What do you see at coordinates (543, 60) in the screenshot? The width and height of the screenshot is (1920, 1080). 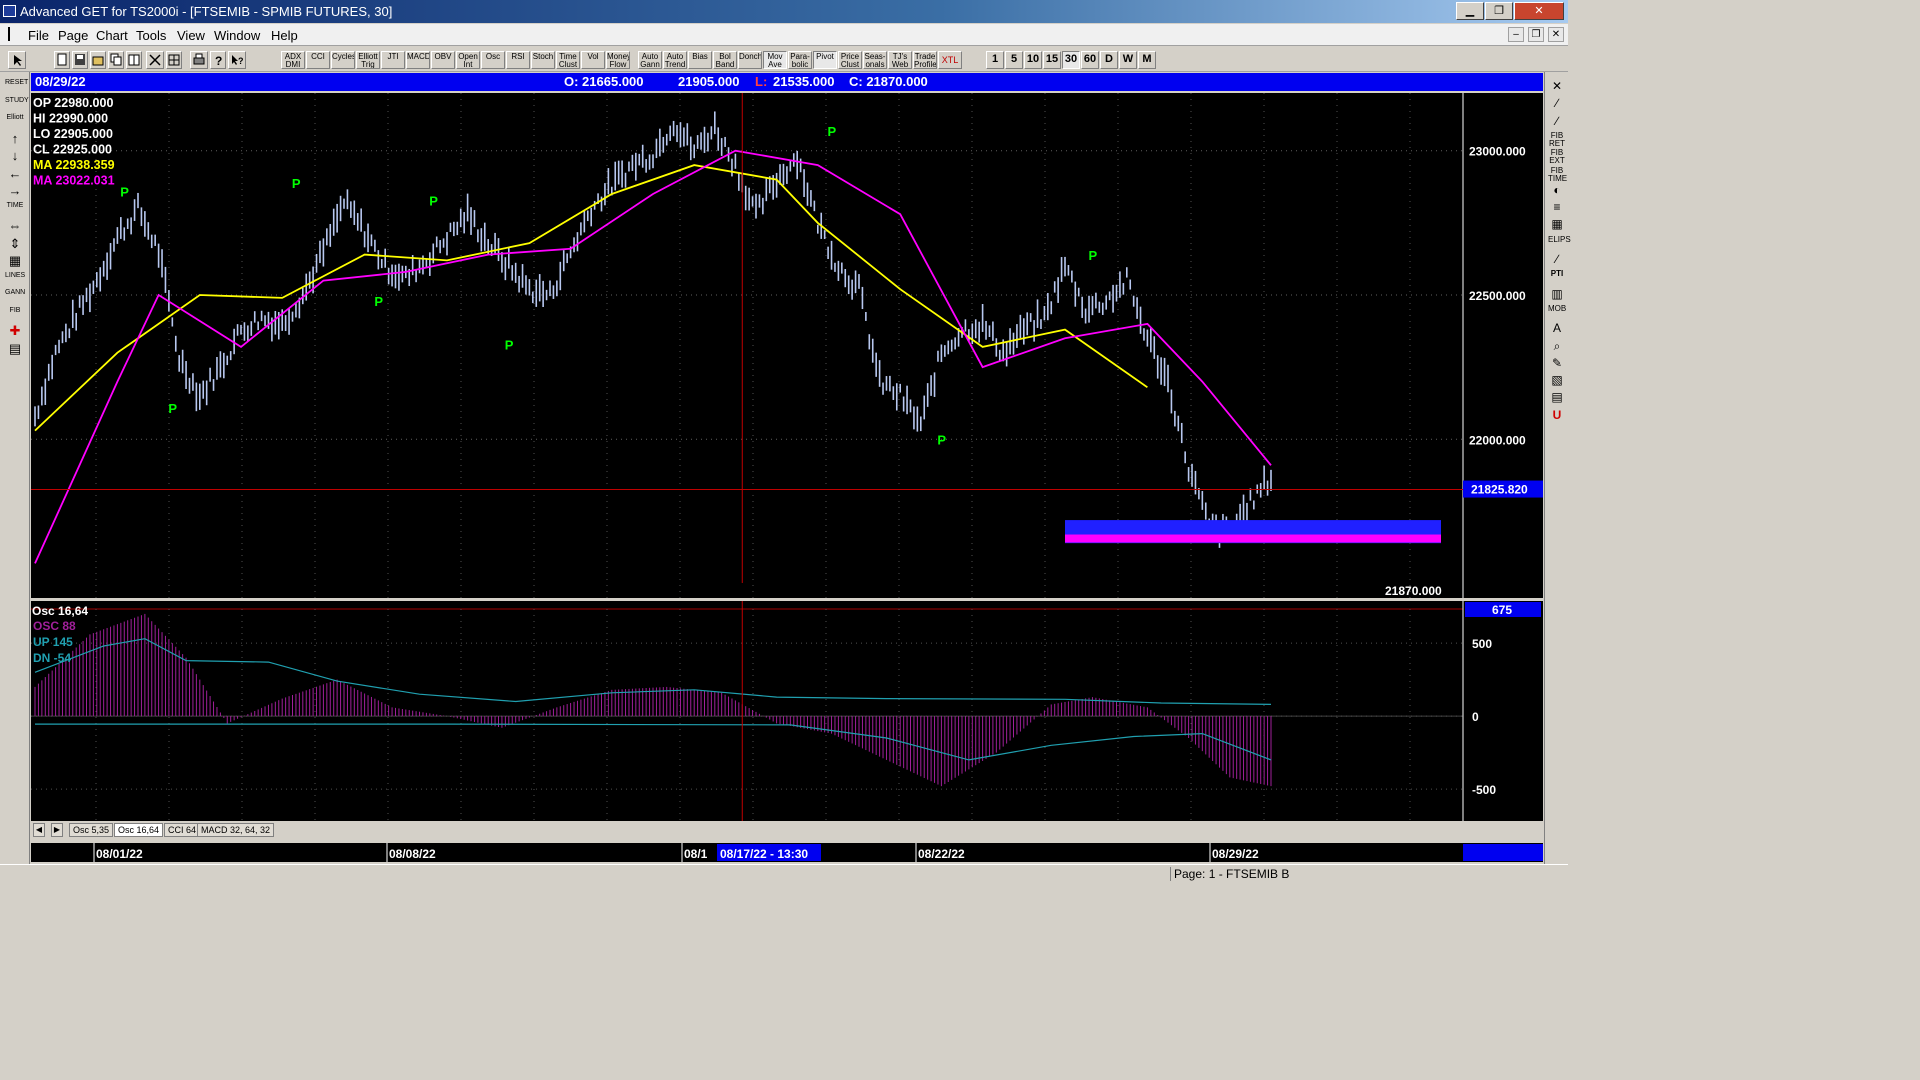 I see `tool-stoch: Stoch` at bounding box center [543, 60].